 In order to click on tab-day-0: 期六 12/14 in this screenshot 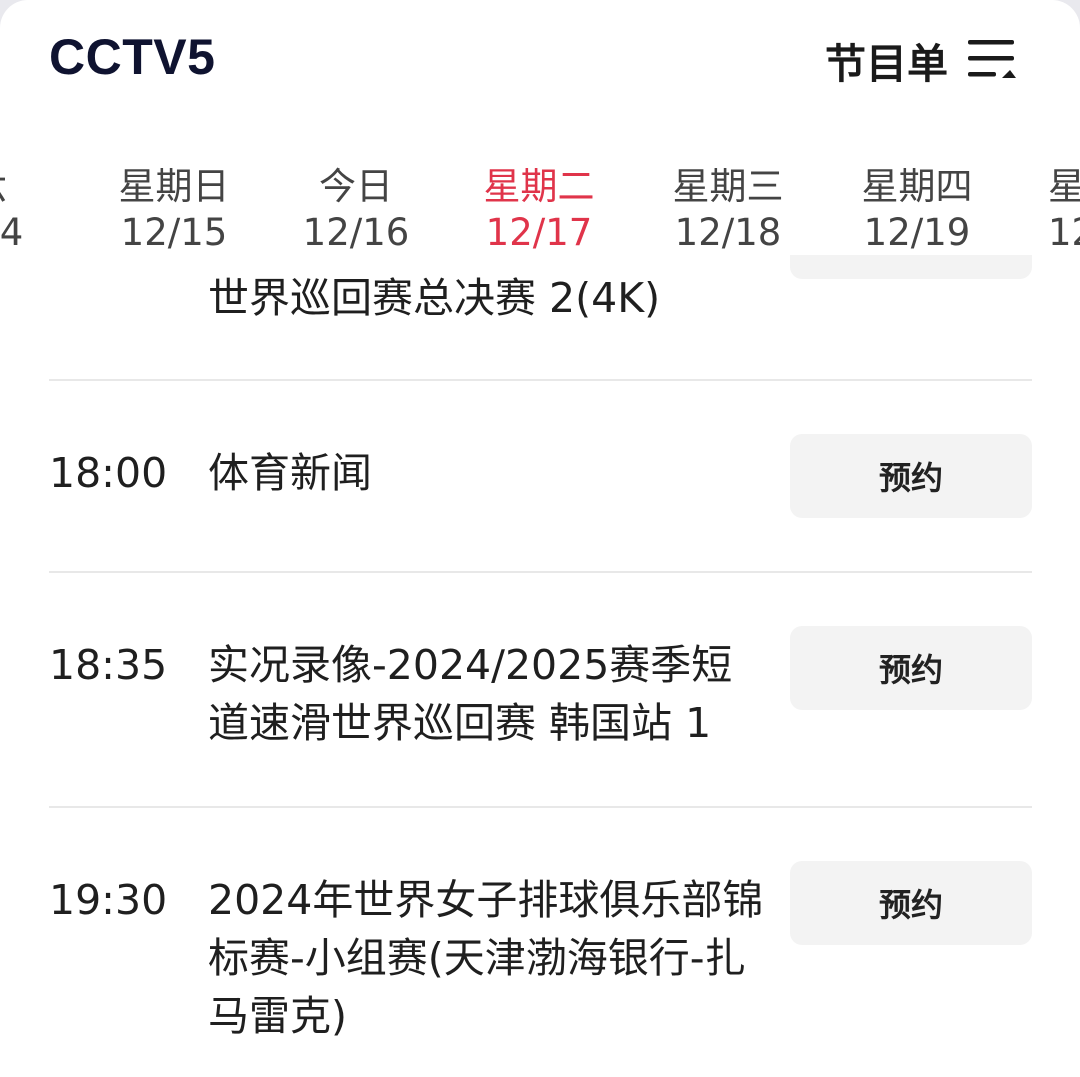, I will do `click(20, 210)`.